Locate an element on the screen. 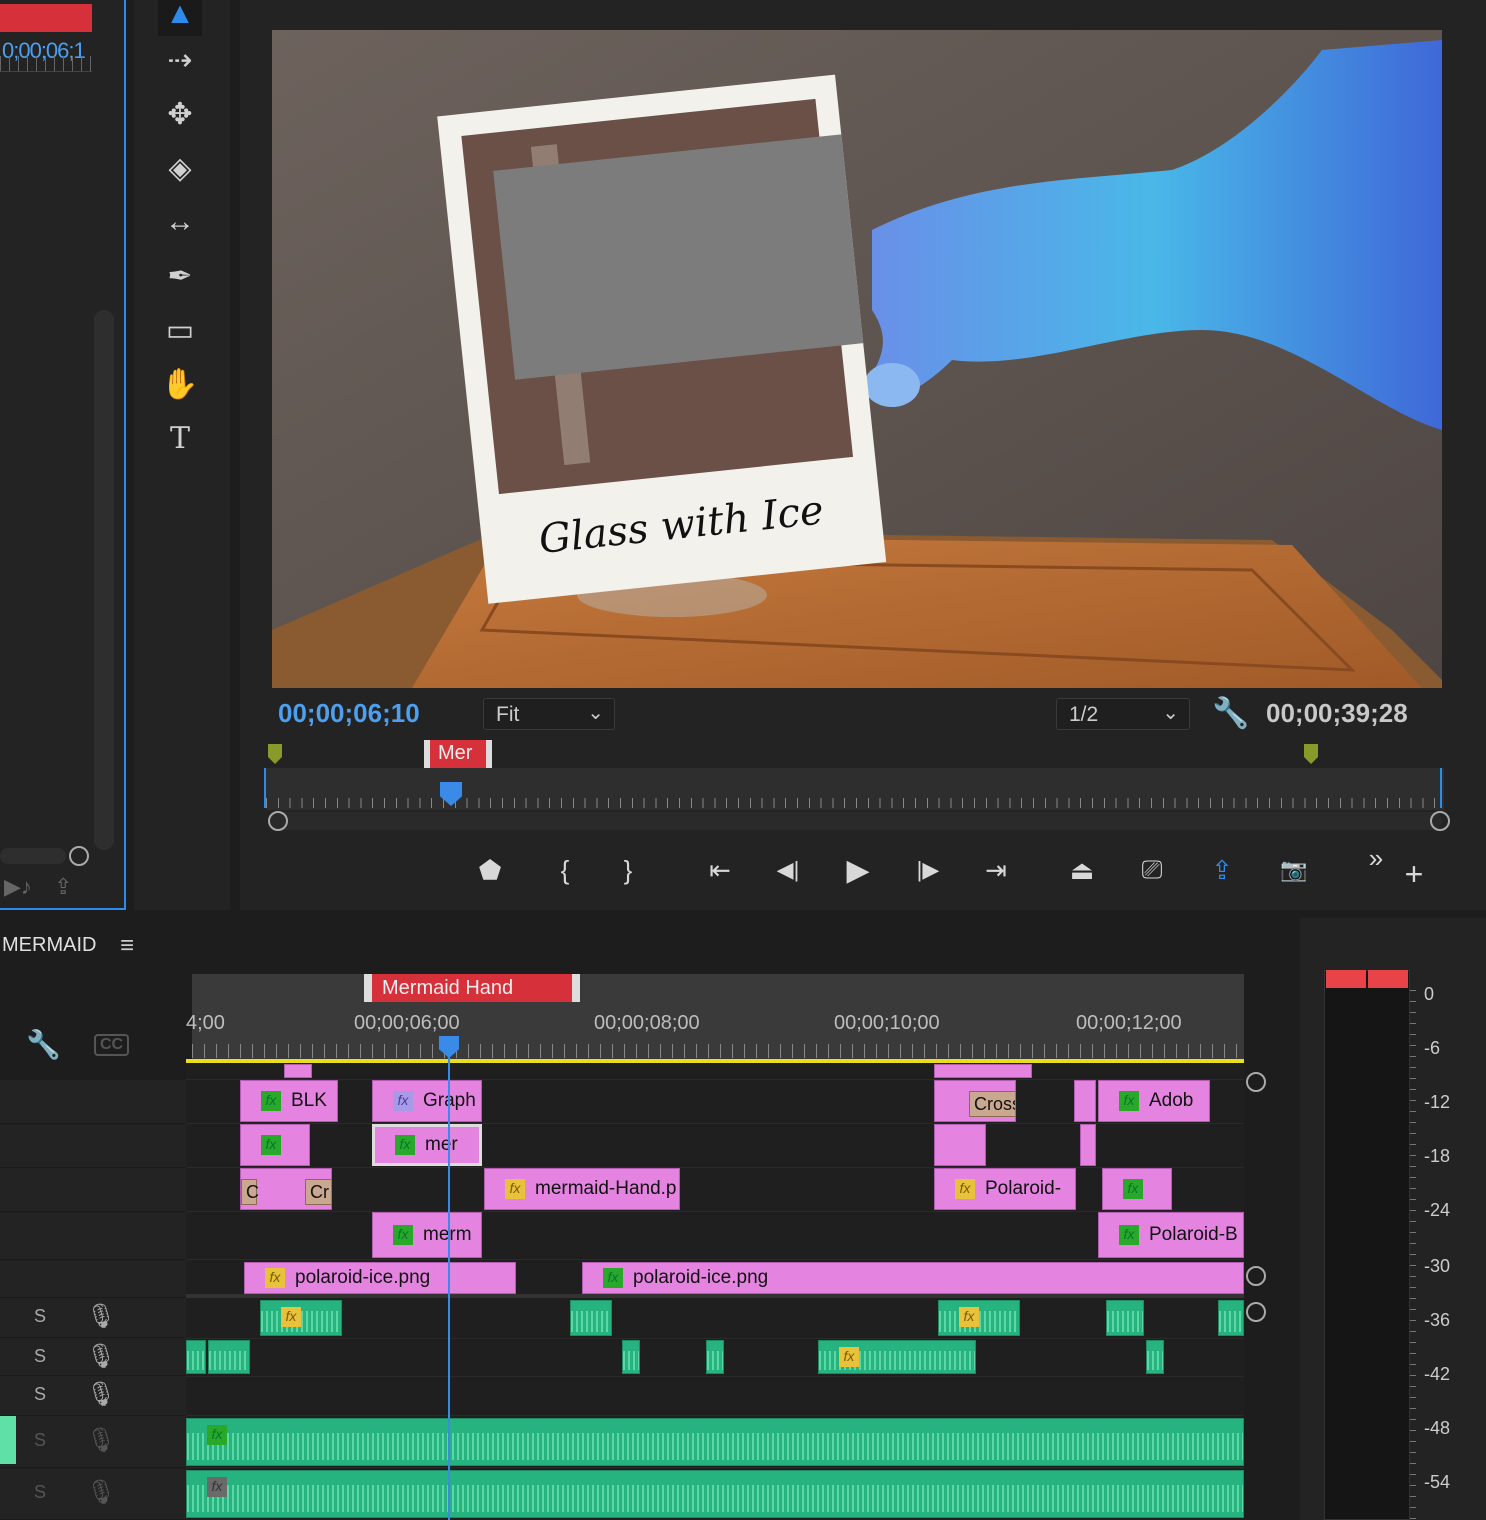 This screenshot has height=1520, width=1486. source-zoom-handle is located at coordinates (79, 856).